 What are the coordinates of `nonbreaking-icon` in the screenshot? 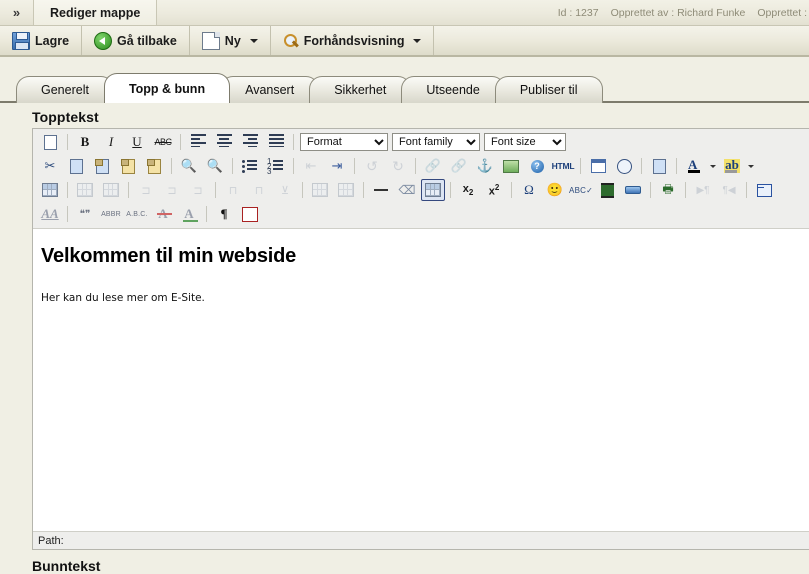 It's located at (250, 214).